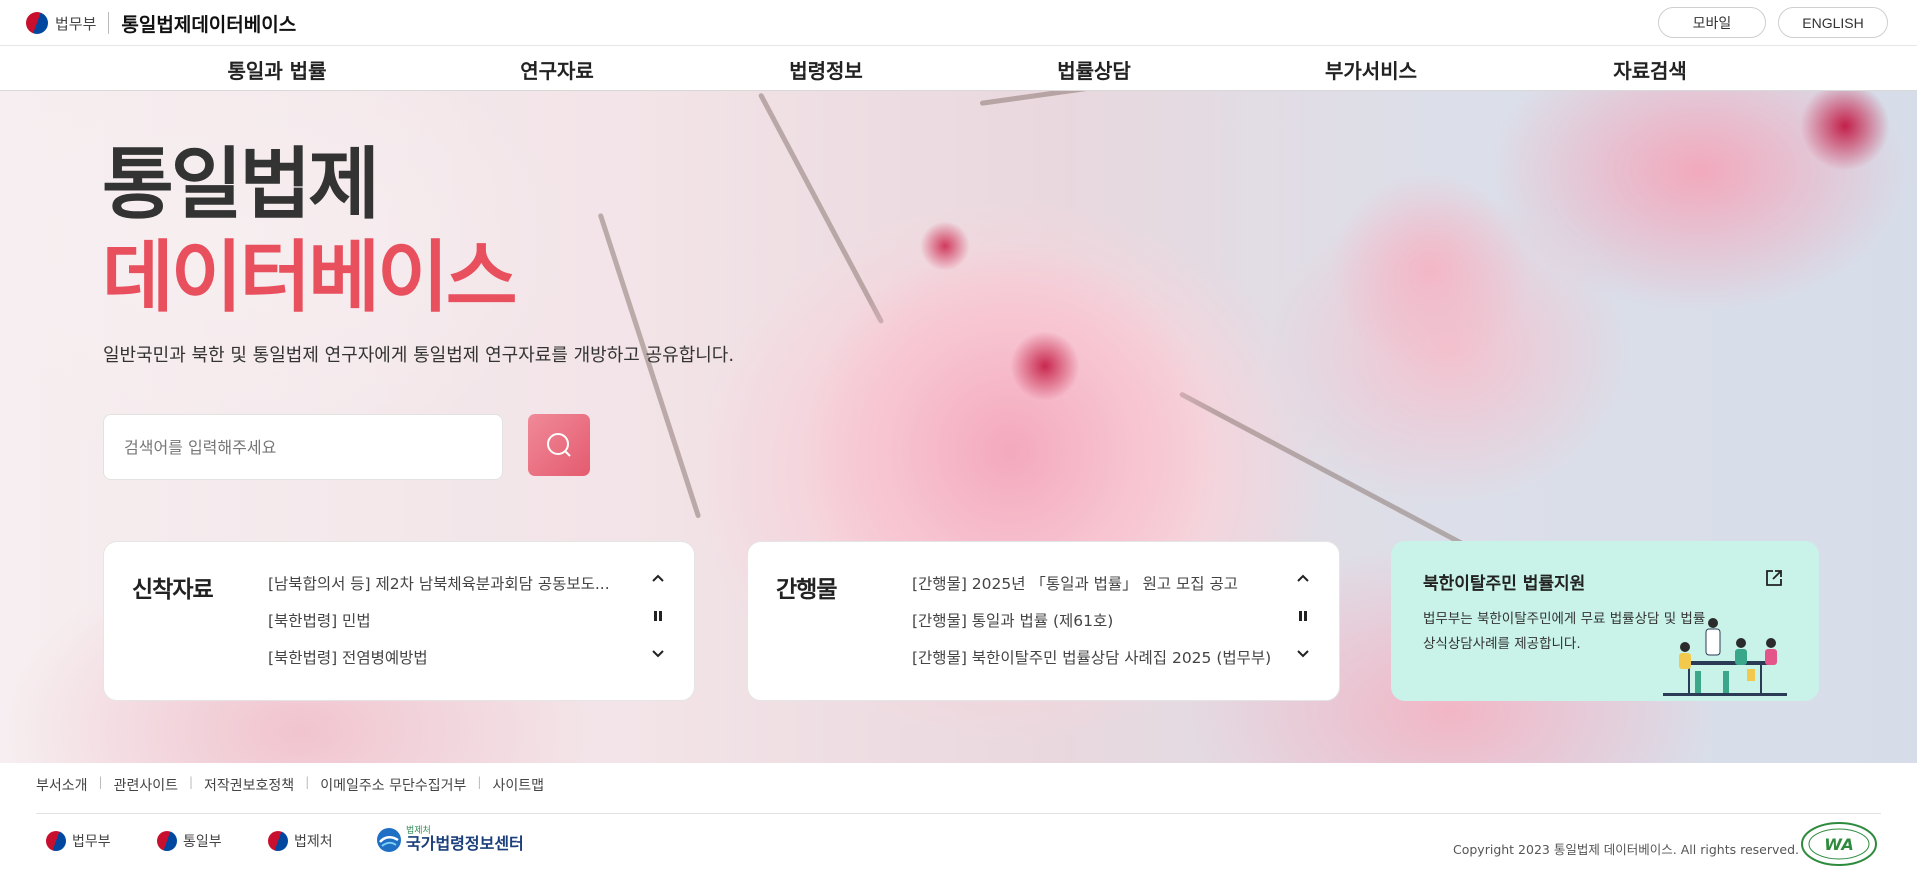  Describe the element at coordinates (303, 447) in the screenshot. I see `search-input` at that location.